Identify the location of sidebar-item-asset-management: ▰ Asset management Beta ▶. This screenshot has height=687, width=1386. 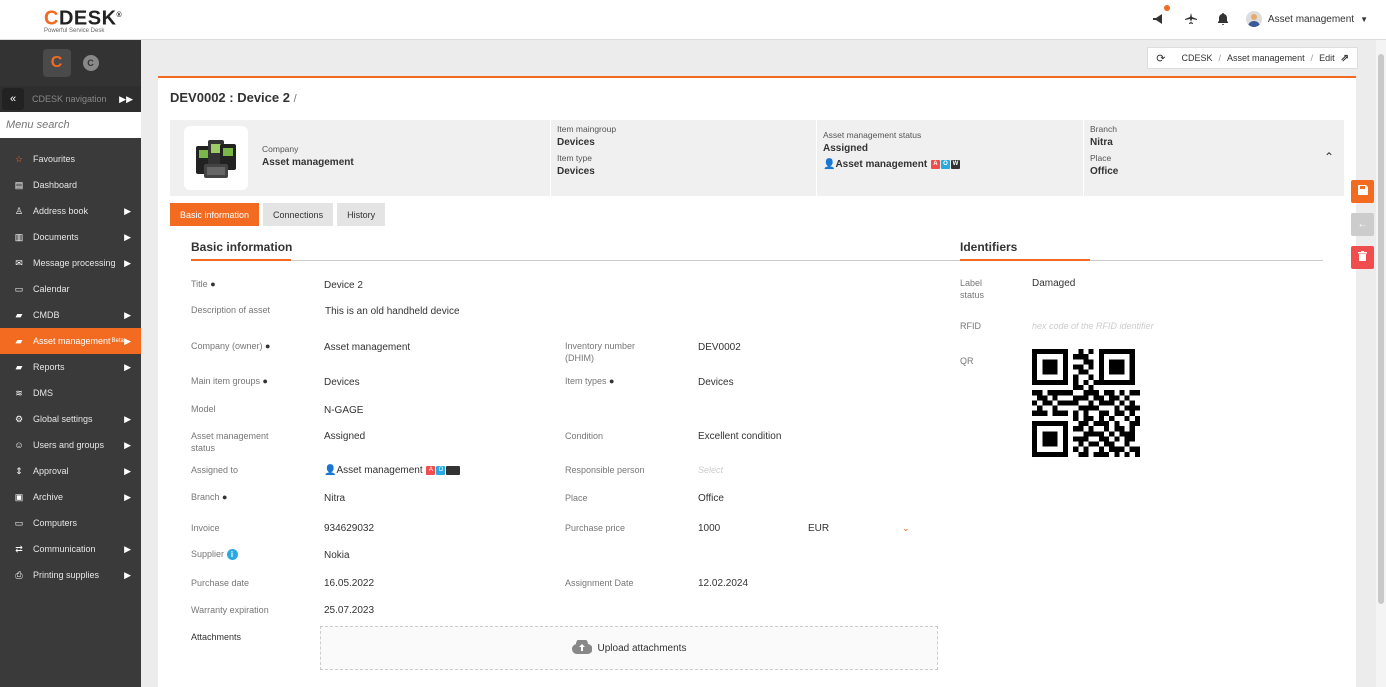
(70, 341).